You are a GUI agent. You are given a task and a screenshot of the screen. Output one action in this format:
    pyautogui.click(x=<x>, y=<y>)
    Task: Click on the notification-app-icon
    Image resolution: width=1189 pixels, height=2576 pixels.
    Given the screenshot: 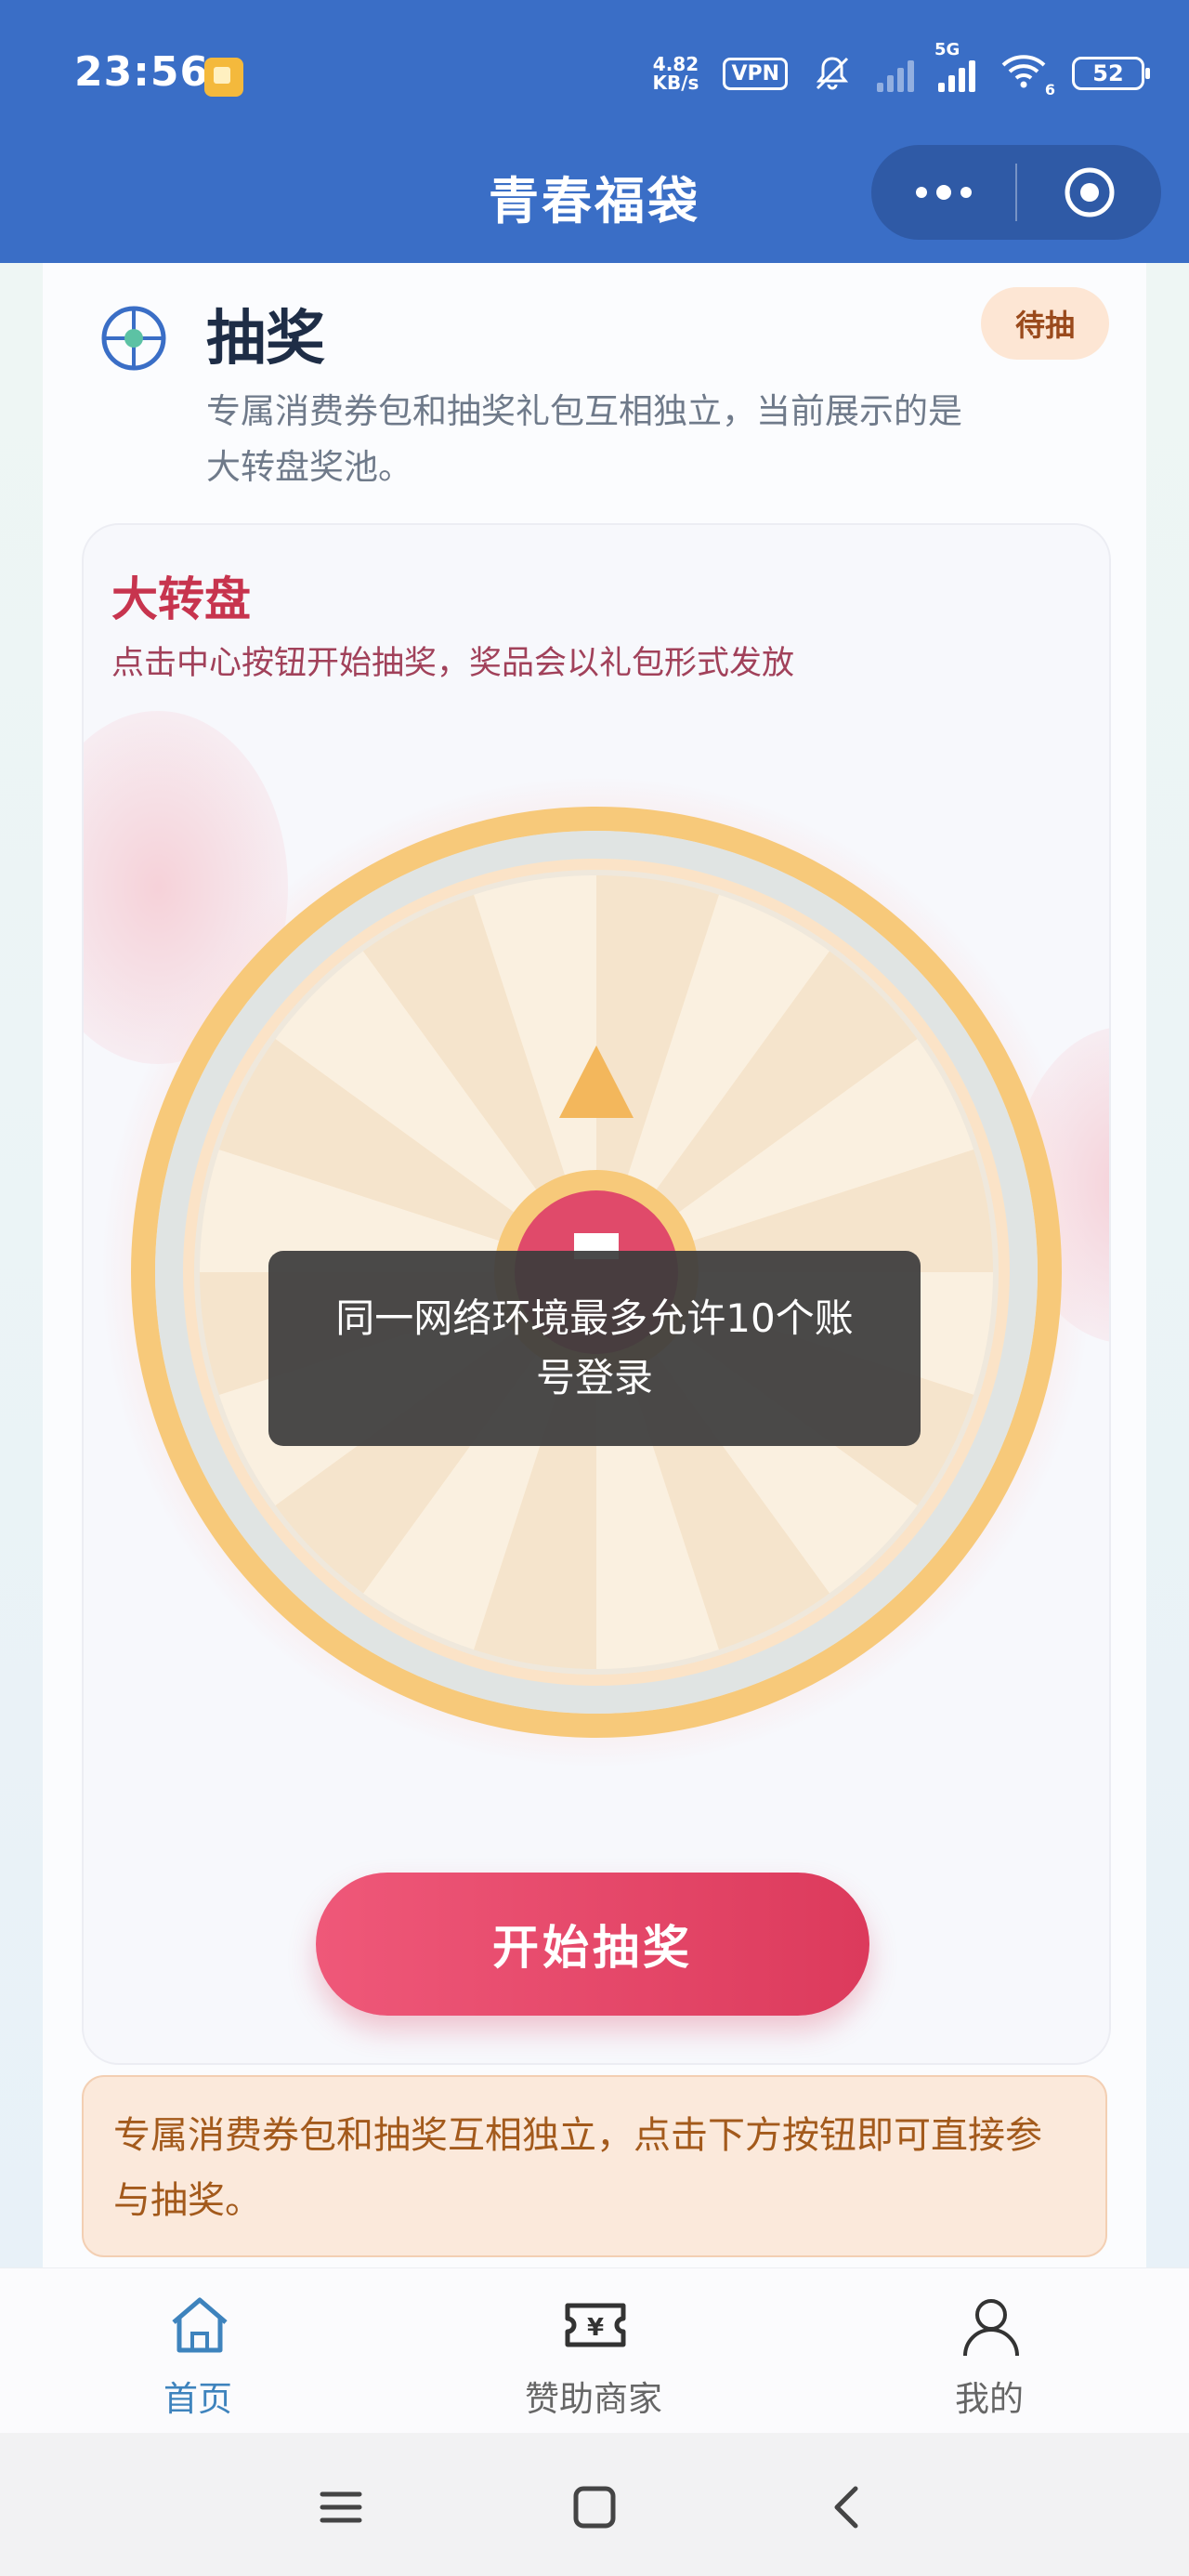 What is the action you would take?
    pyautogui.click(x=224, y=77)
    